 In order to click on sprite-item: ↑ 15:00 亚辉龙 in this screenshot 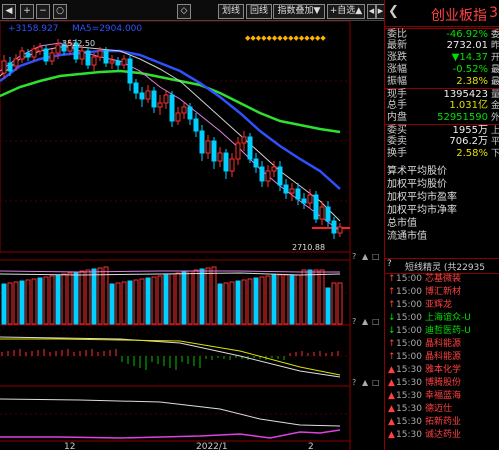, I will do `click(442, 305)`.